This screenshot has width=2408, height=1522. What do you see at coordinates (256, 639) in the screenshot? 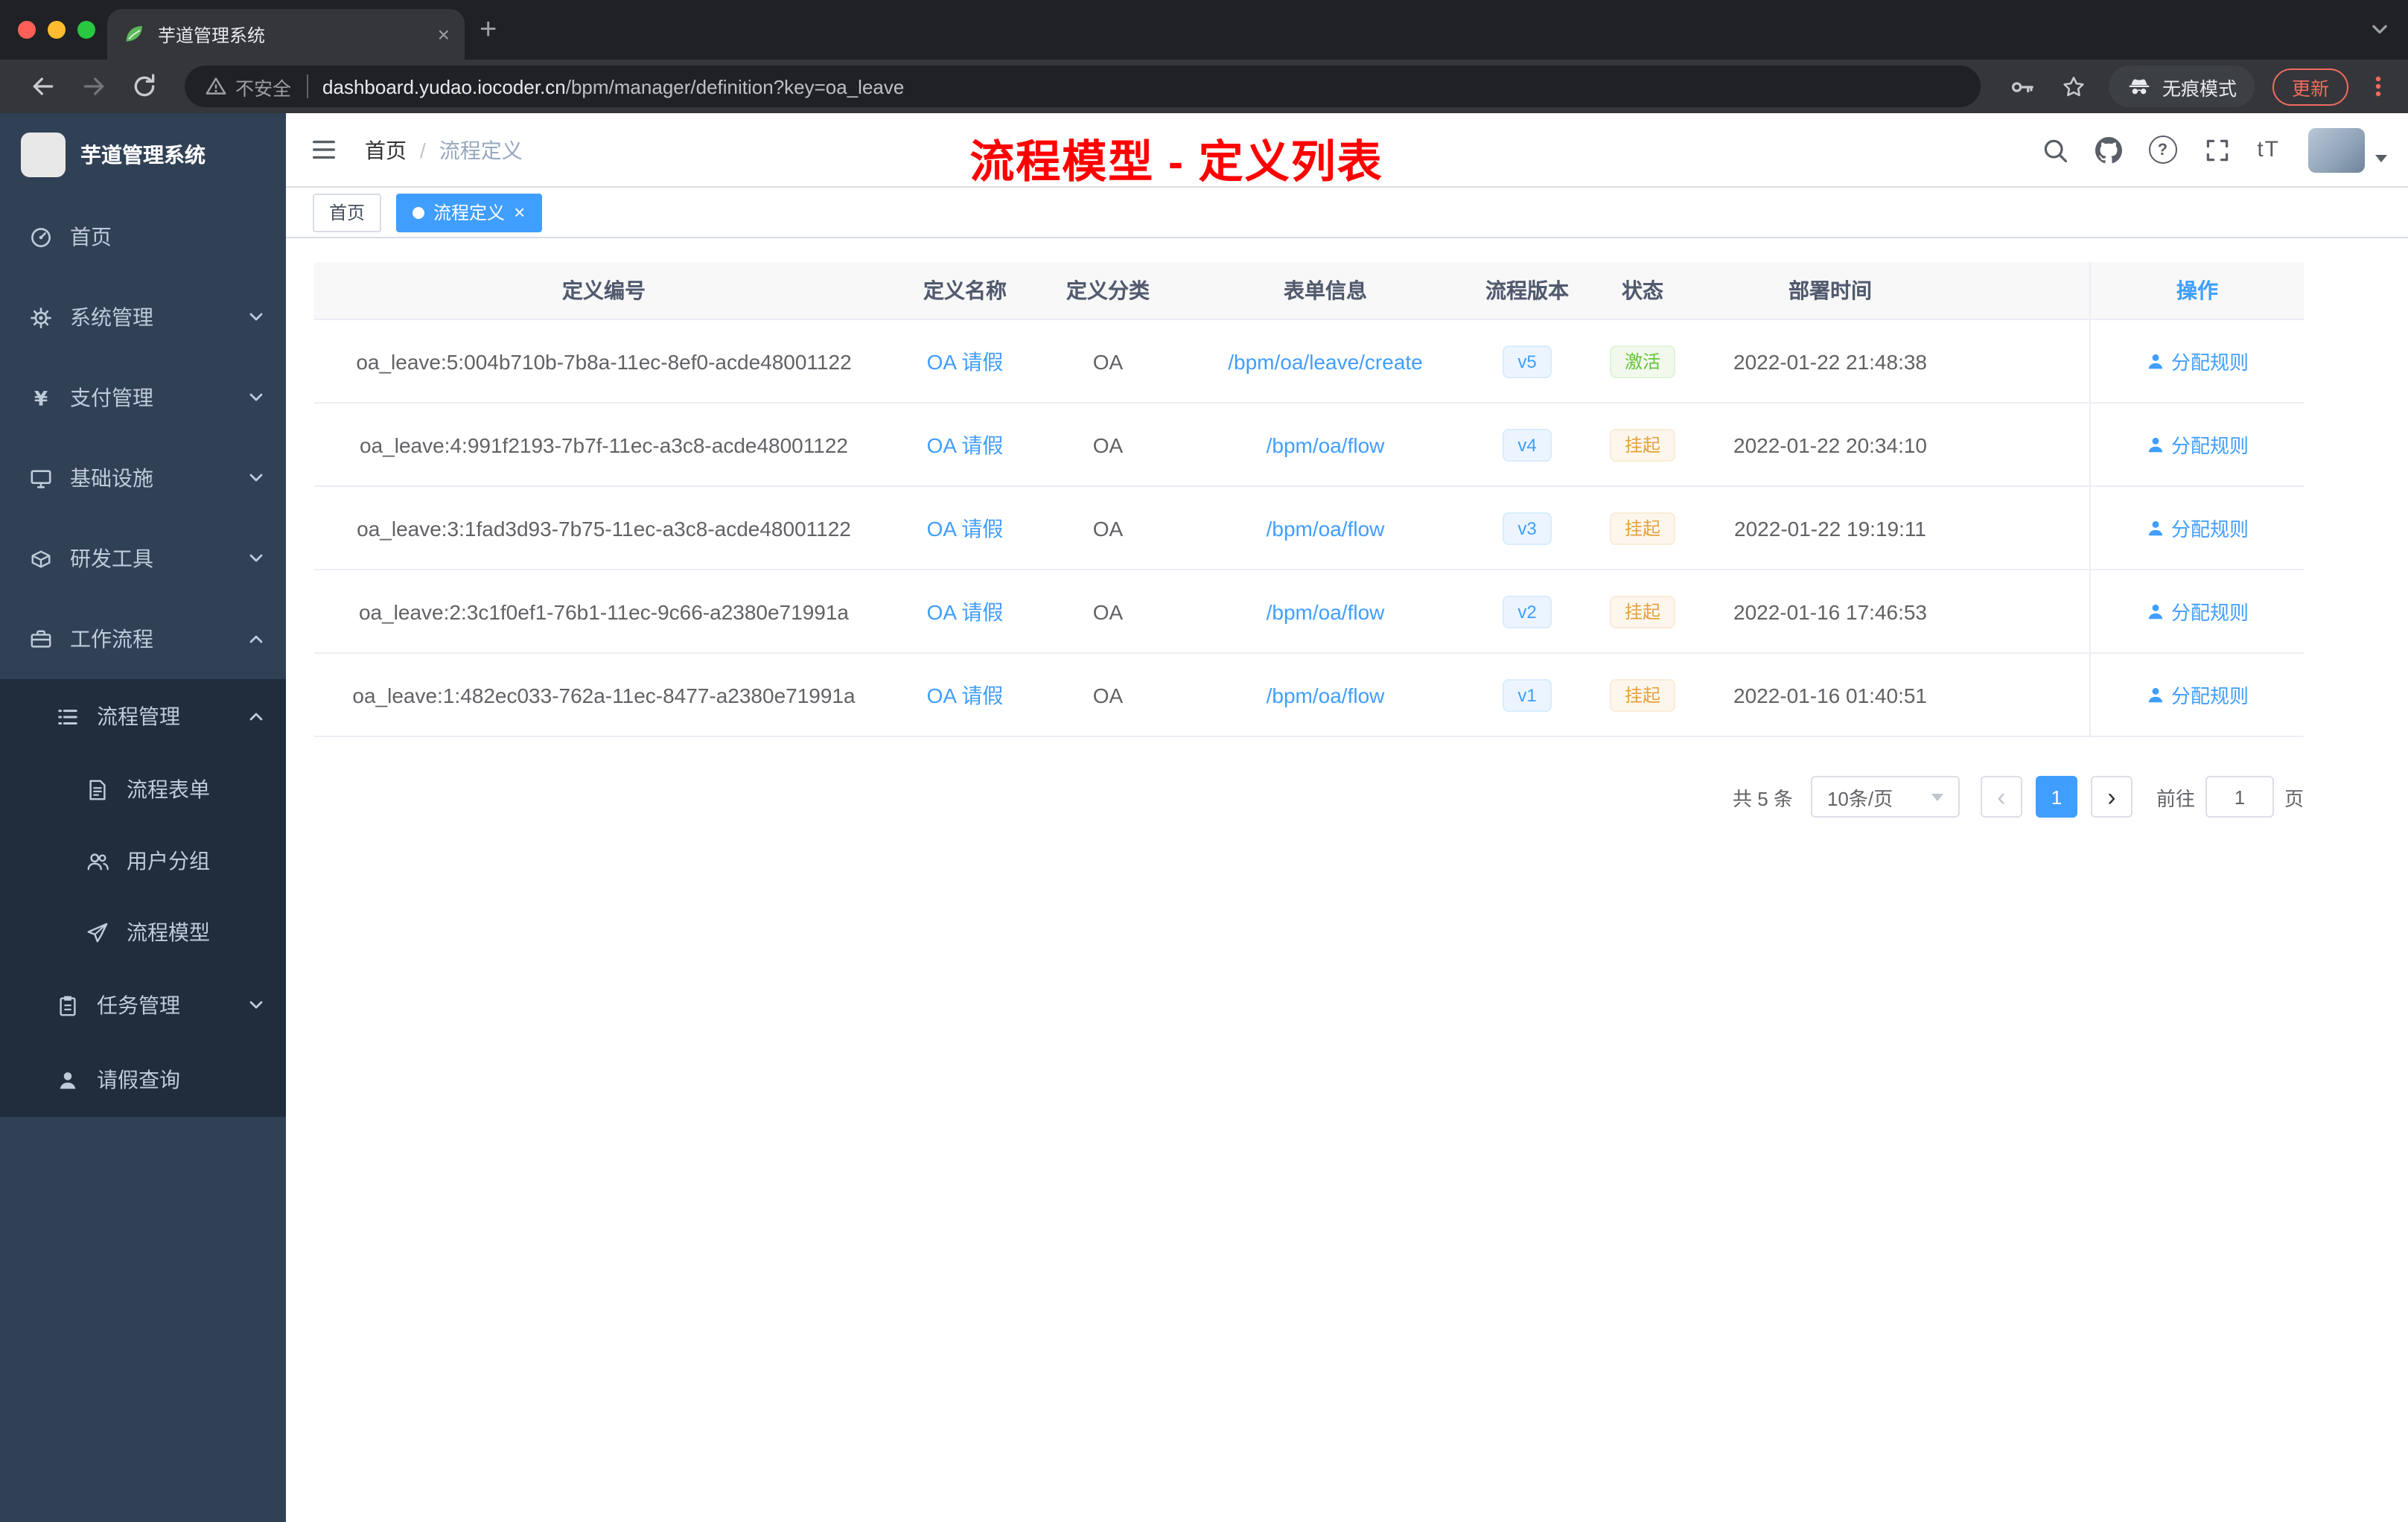
I see `chevron-up-icon` at bounding box center [256, 639].